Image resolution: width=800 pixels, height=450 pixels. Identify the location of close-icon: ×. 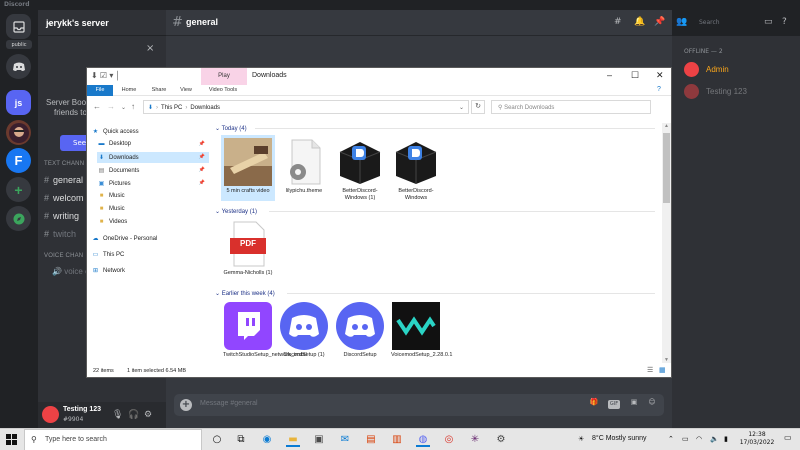
(150, 48).